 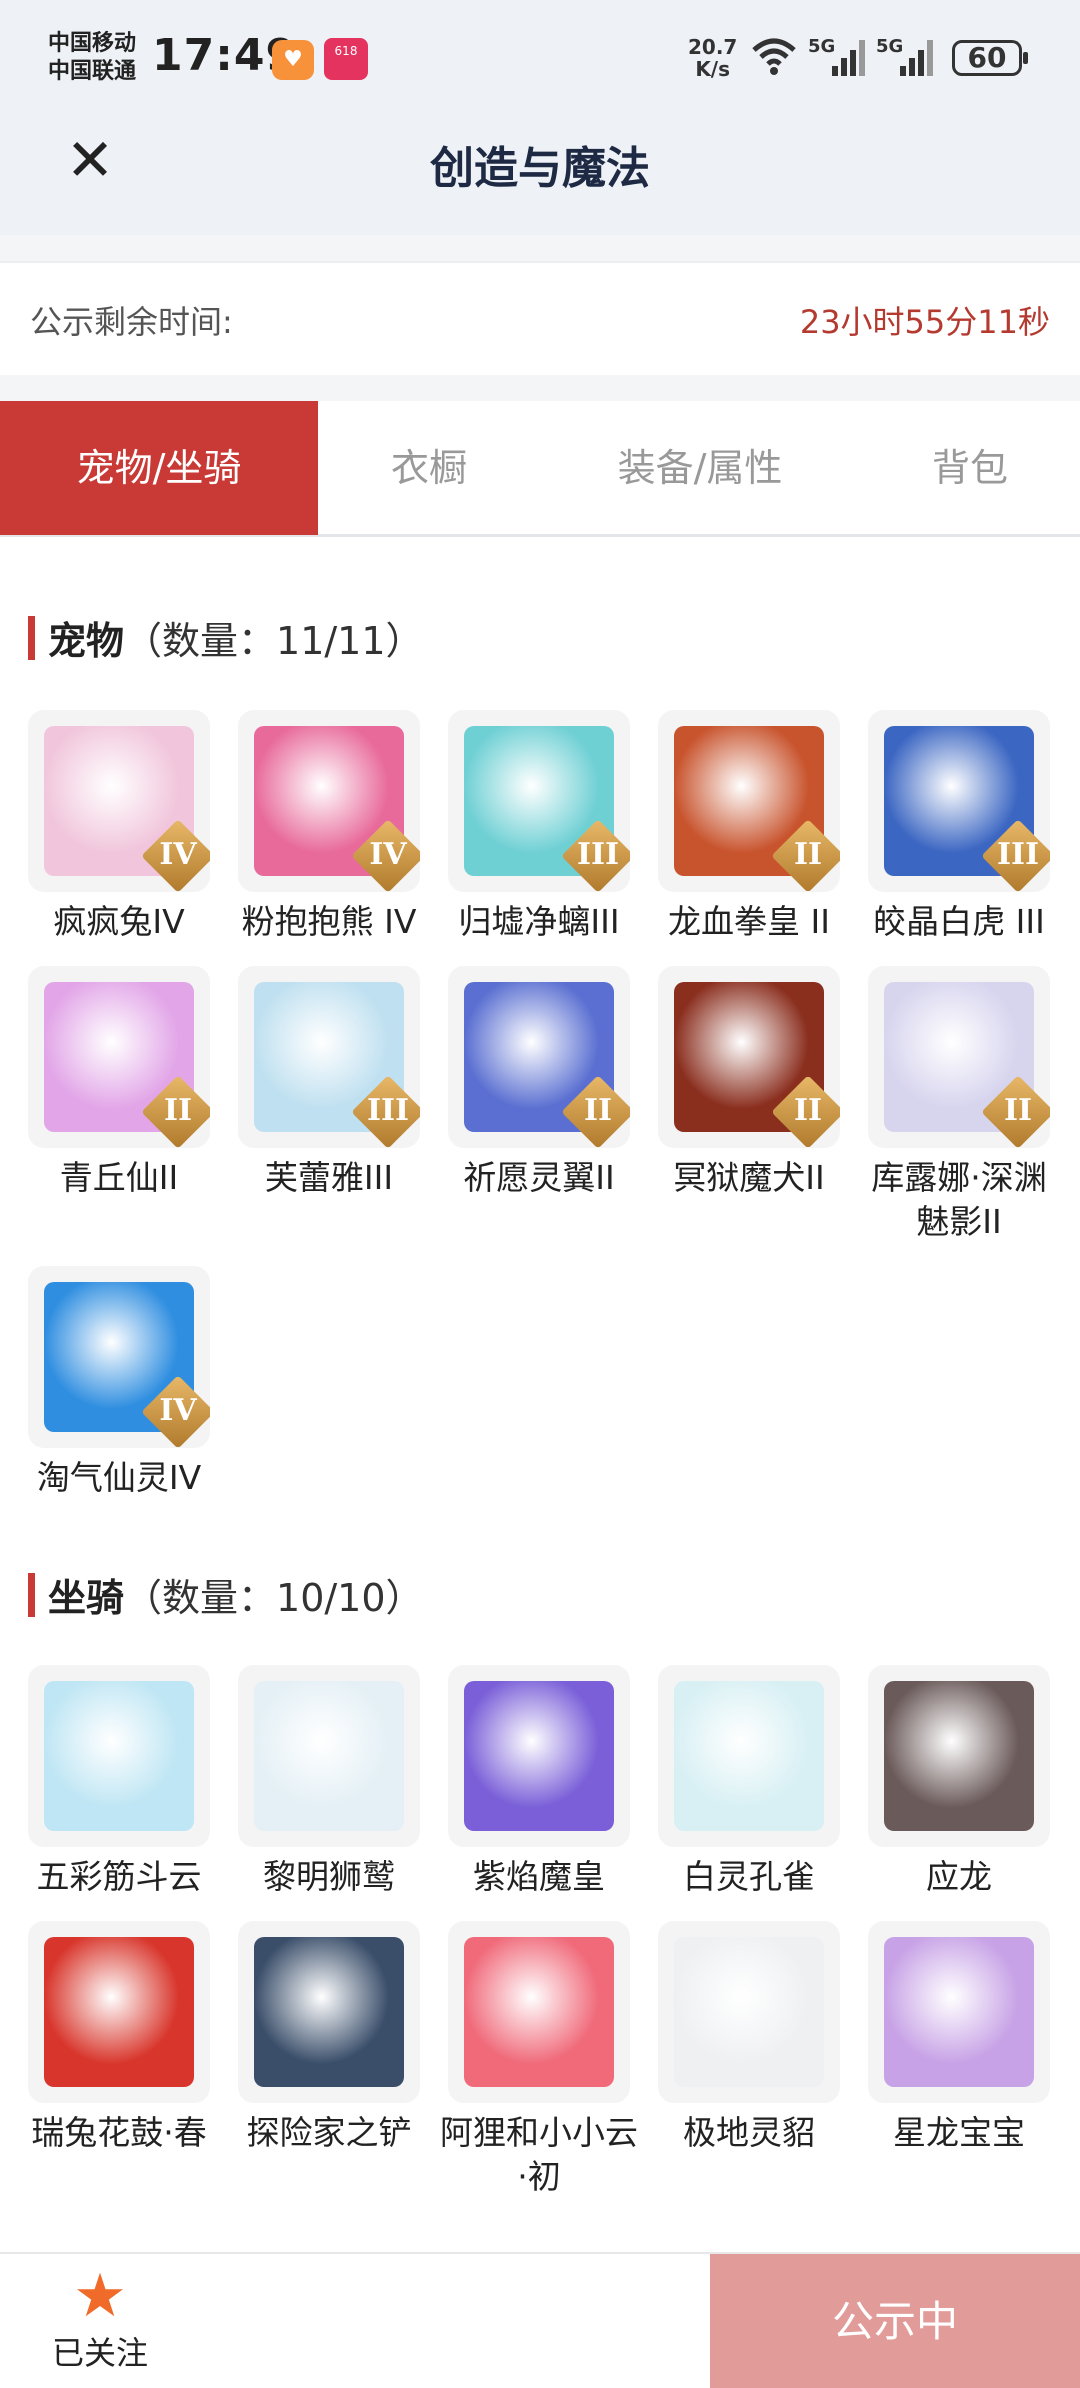 I want to click on pets-item: III 归墟净螭III, so click(x=539, y=827).